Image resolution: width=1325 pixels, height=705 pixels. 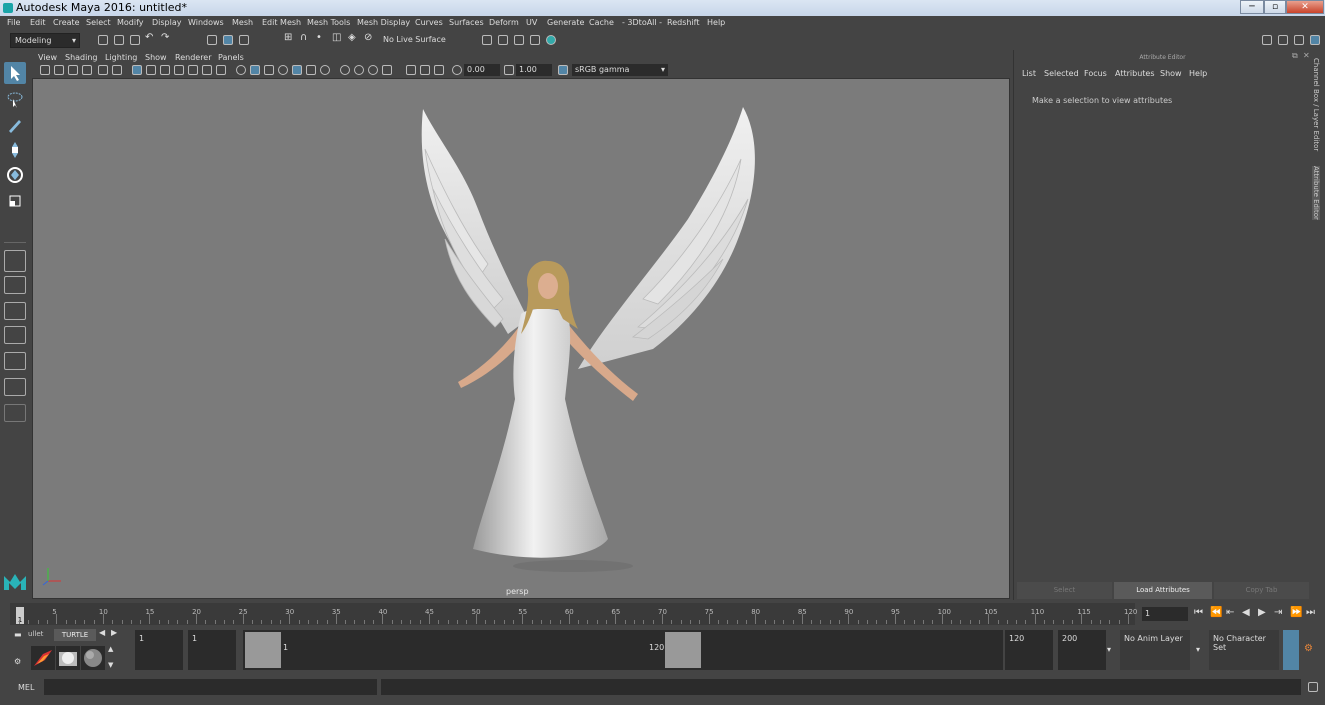 What do you see at coordinates (1198, 612) in the screenshot?
I see `go-to-start-icon: ⏮` at bounding box center [1198, 612].